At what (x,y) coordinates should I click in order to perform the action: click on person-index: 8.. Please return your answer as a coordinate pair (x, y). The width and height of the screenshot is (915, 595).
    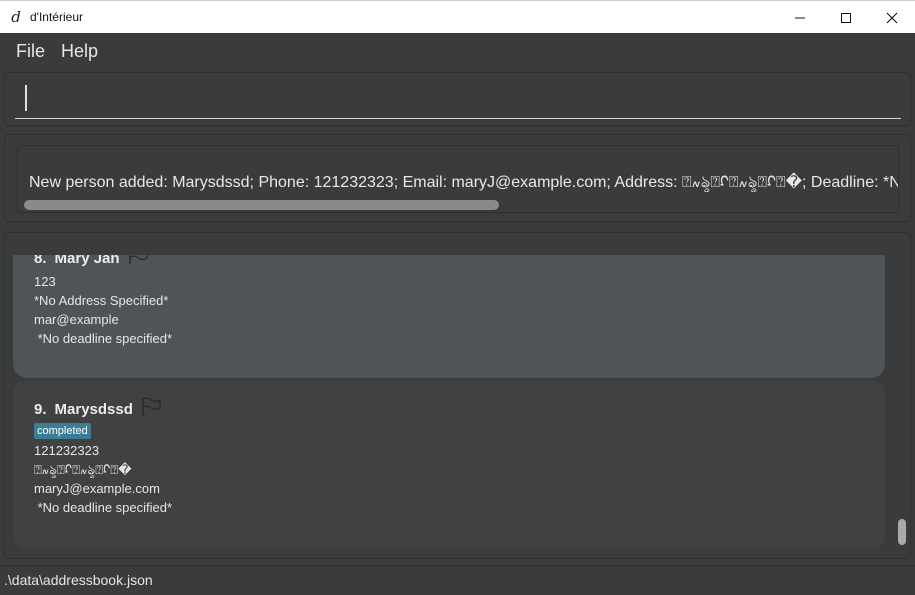
    Looking at the image, I should click on (40, 261).